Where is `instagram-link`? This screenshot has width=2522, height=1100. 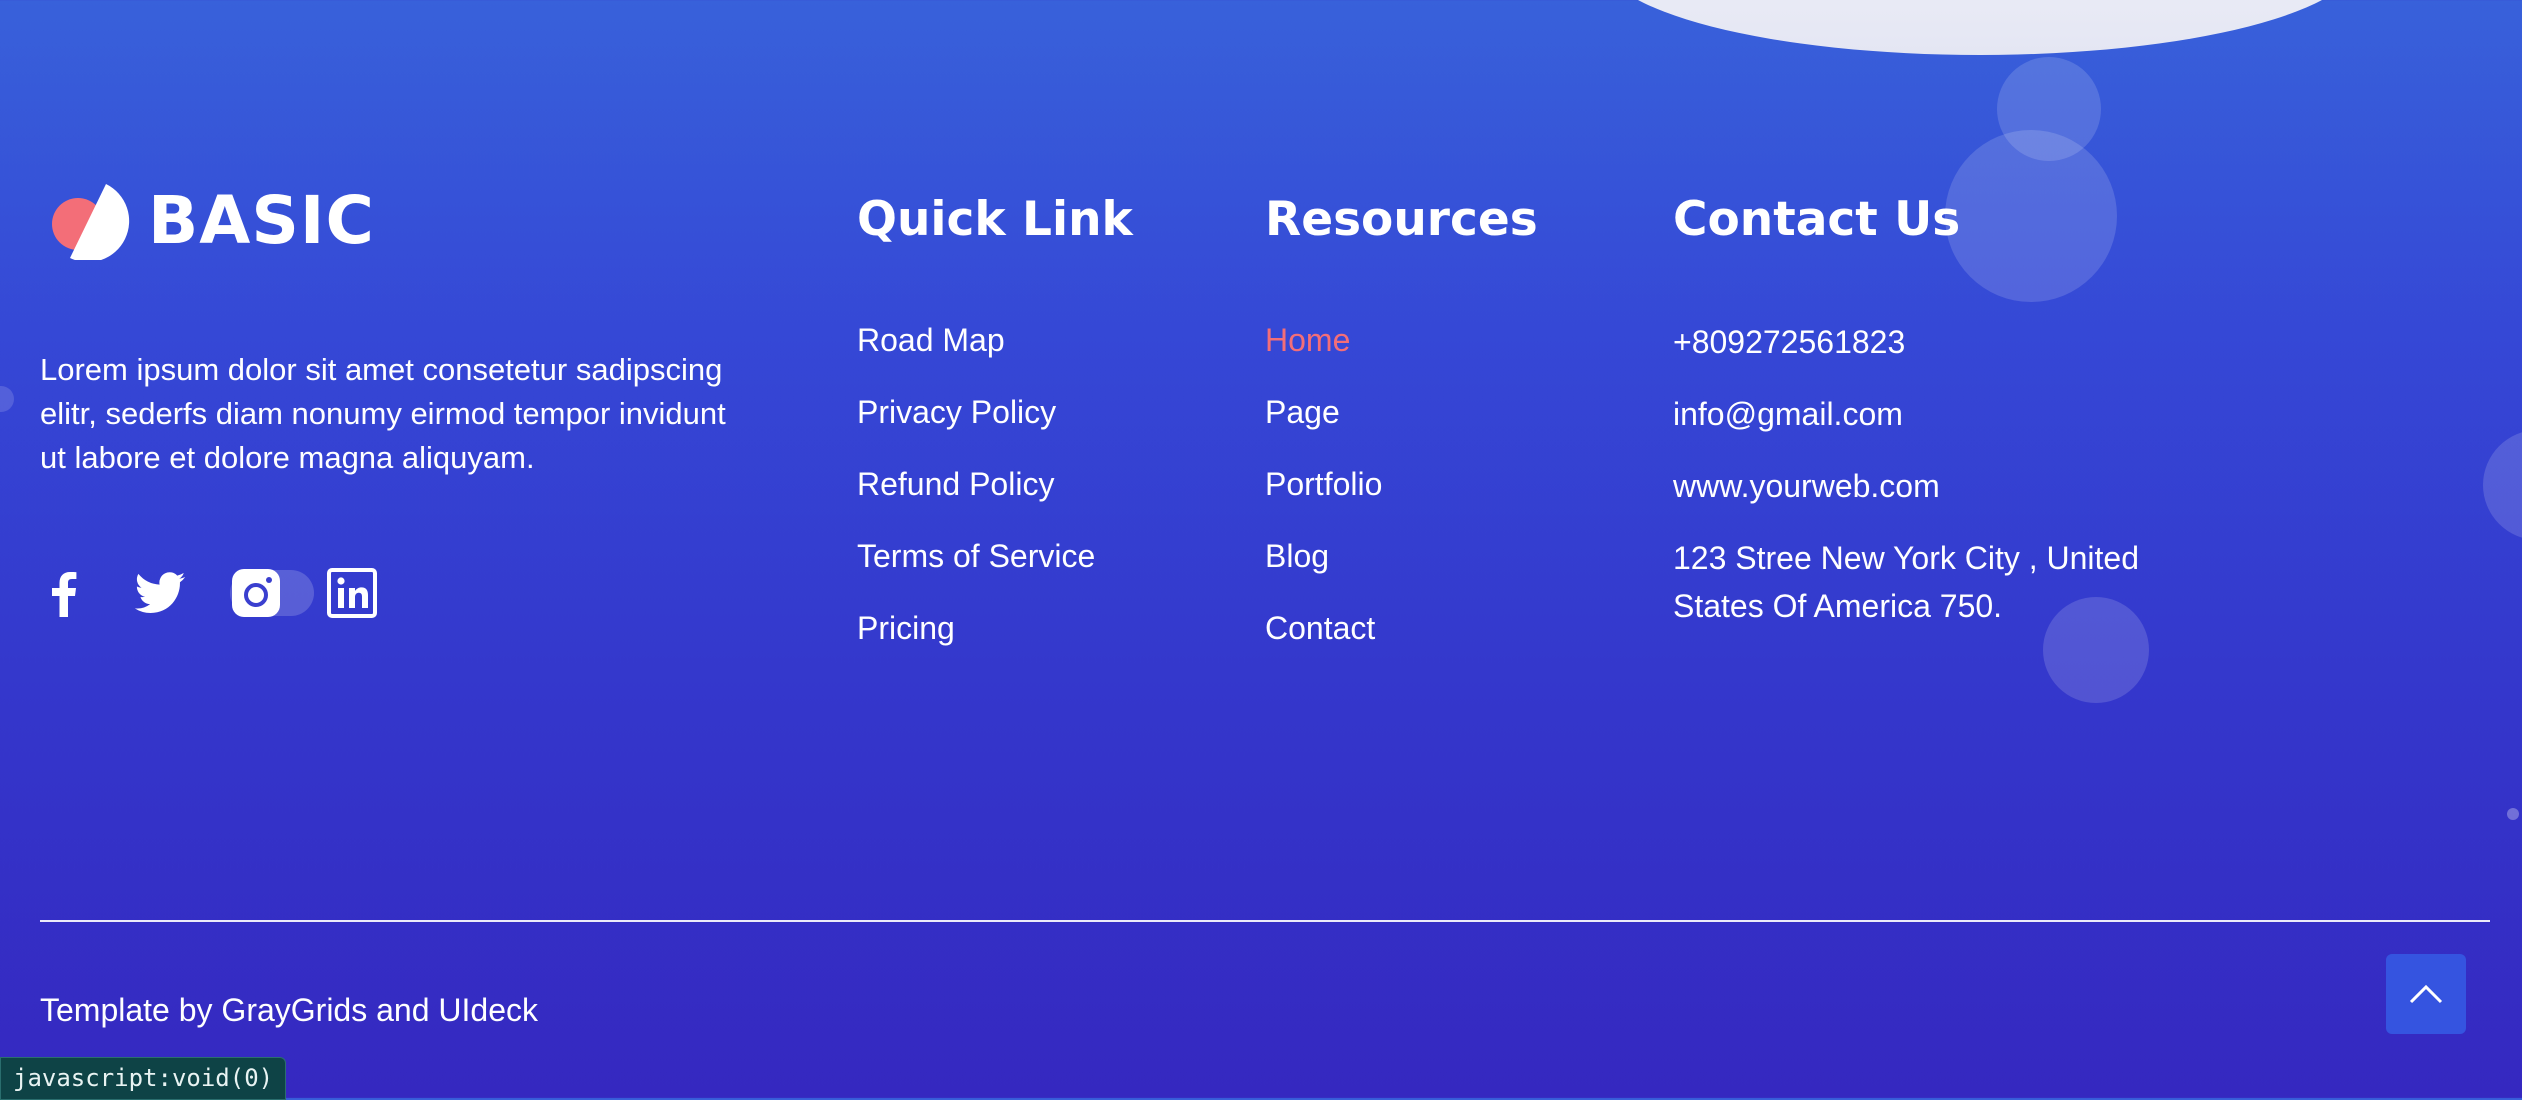 instagram-link is located at coordinates (256, 593).